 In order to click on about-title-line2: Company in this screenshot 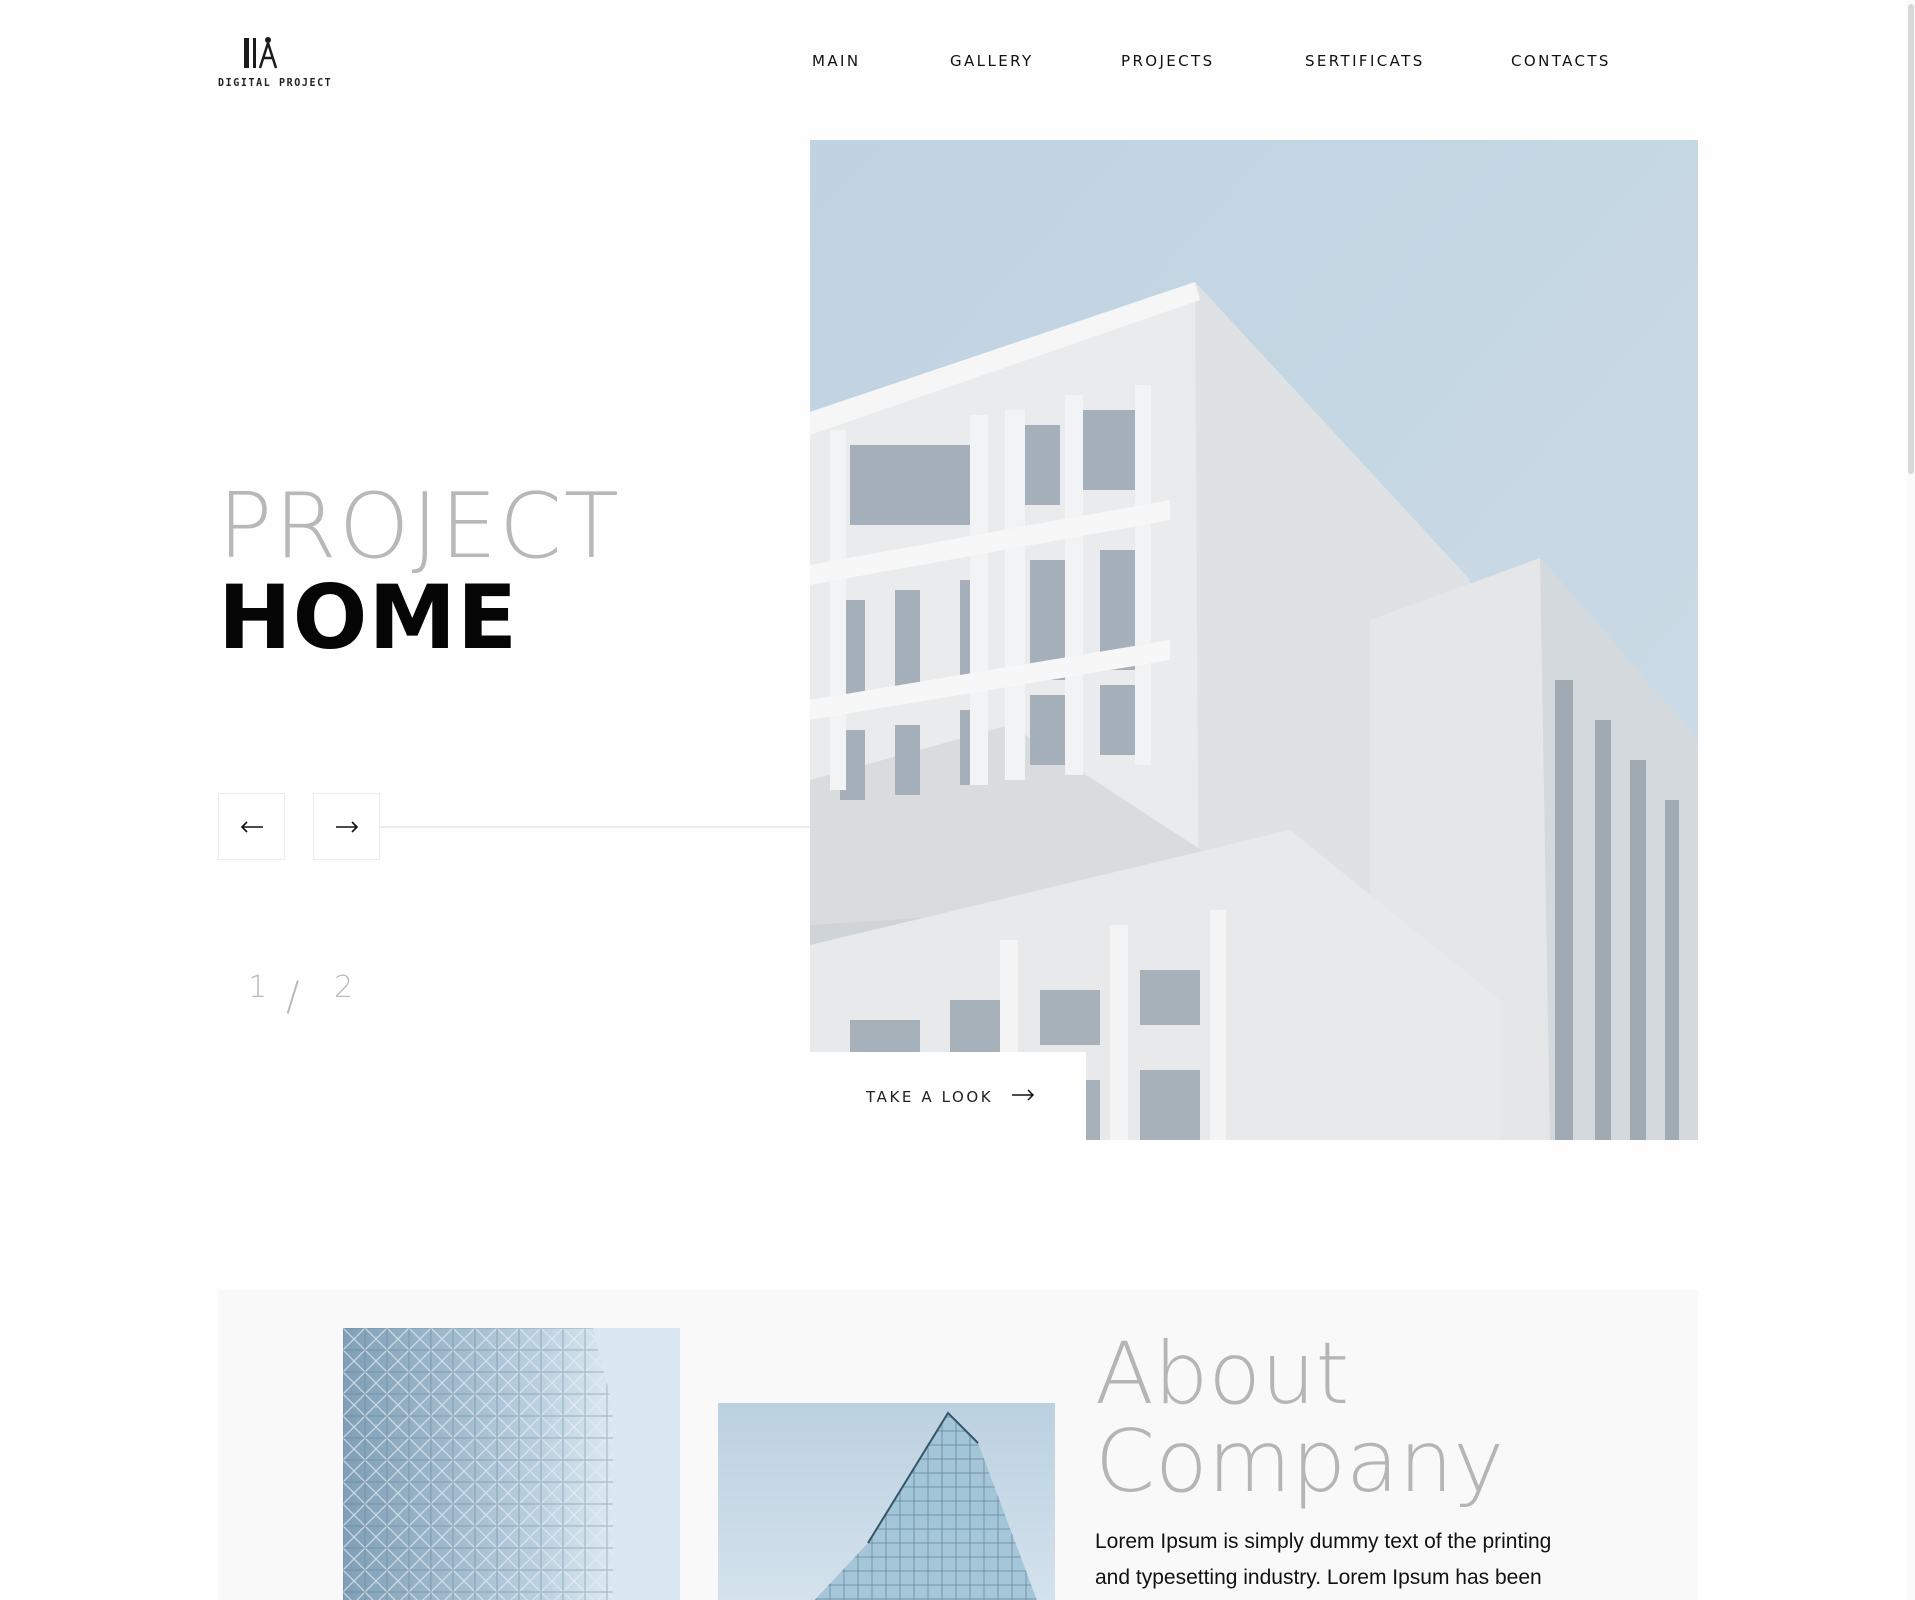, I will do `click(1300, 1462)`.